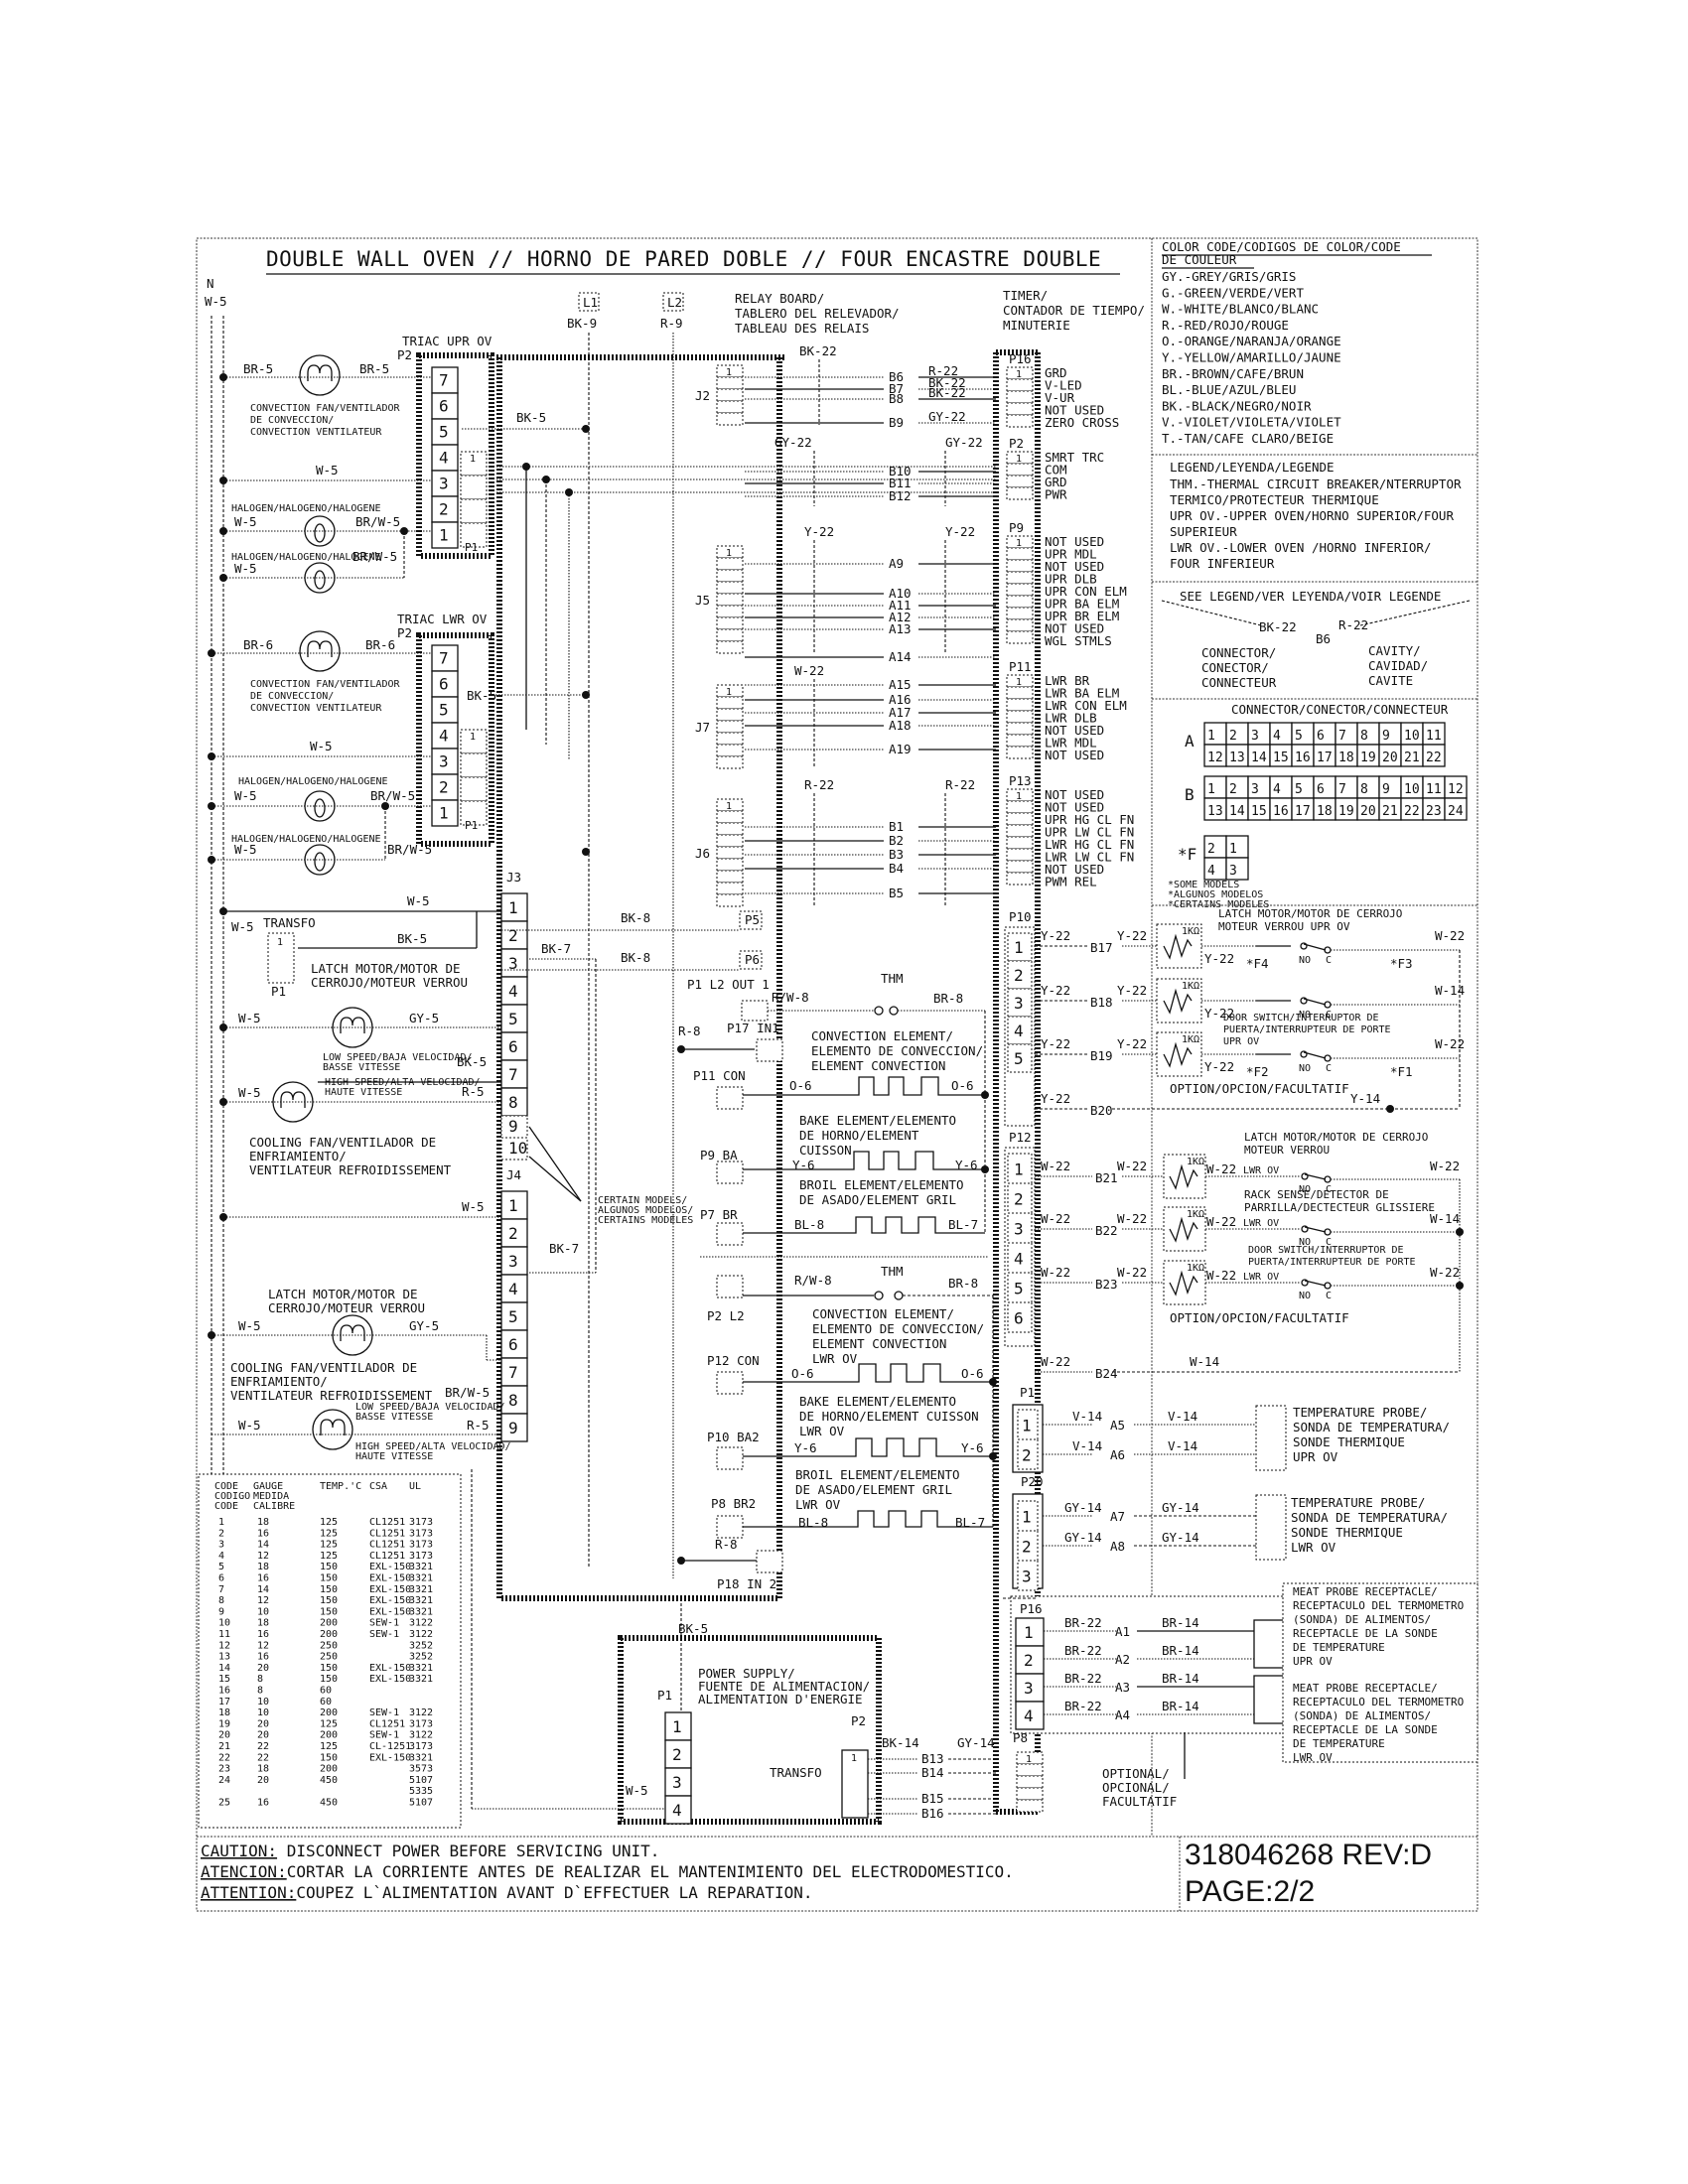 This screenshot has height=2184, width=1688. What do you see at coordinates (582, 323) in the screenshot?
I see `l1-wire: BK-9` at bounding box center [582, 323].